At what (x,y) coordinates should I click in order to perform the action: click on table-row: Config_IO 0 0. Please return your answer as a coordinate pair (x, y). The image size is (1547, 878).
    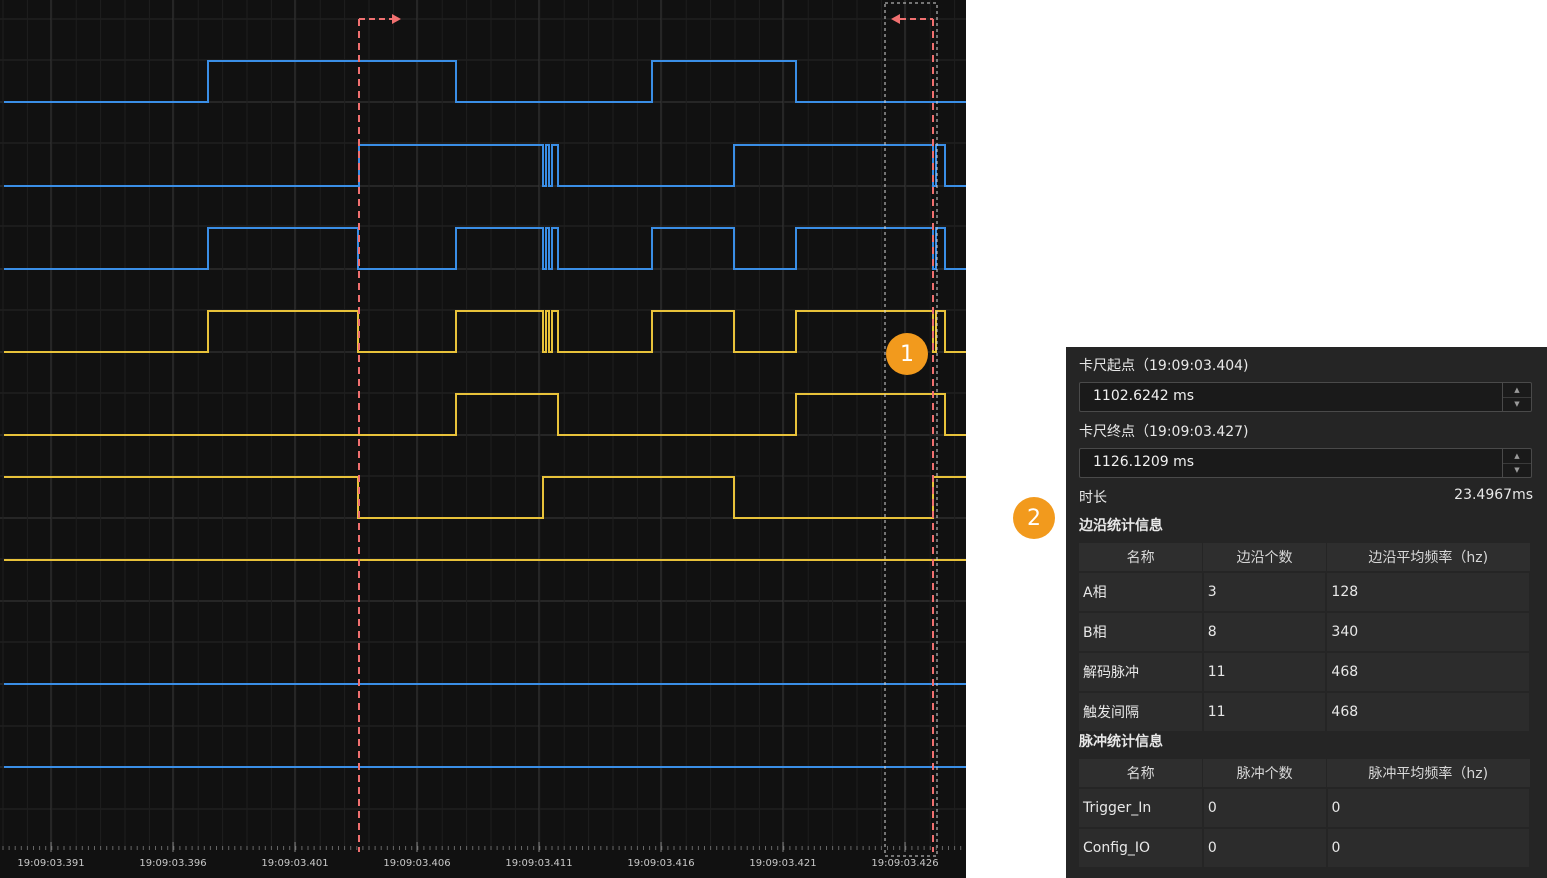
    Looking at the image, I should click on (1305, 847).